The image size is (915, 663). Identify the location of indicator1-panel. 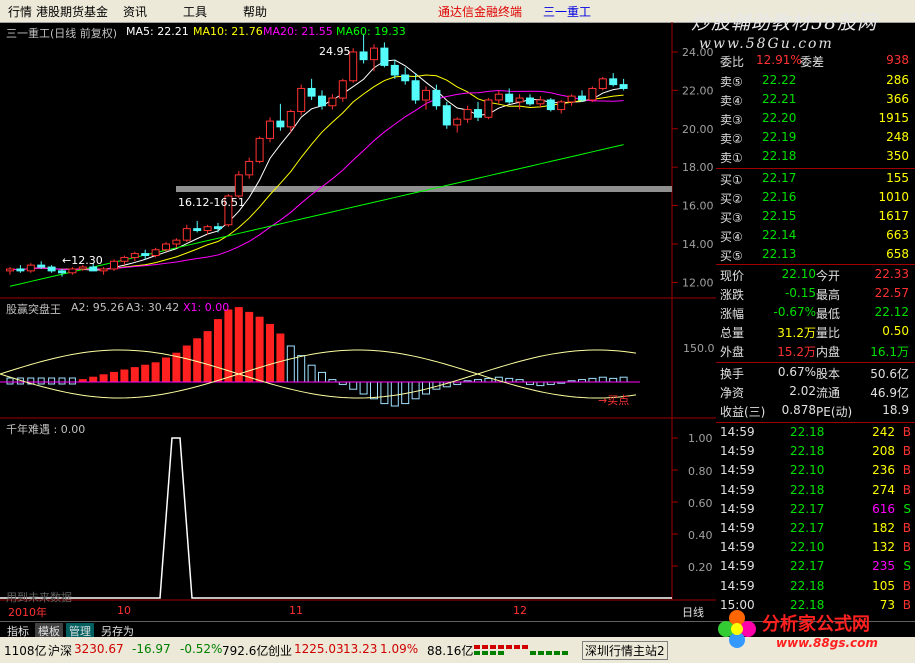
(320, 357).